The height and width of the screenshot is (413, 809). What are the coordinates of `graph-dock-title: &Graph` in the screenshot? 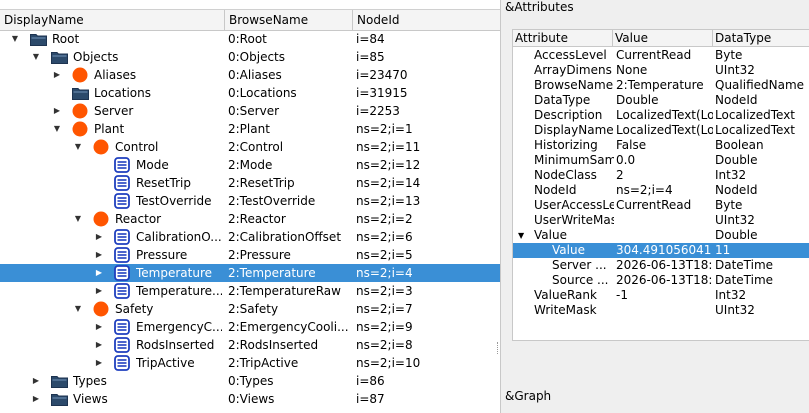 It's located at (528, 396).